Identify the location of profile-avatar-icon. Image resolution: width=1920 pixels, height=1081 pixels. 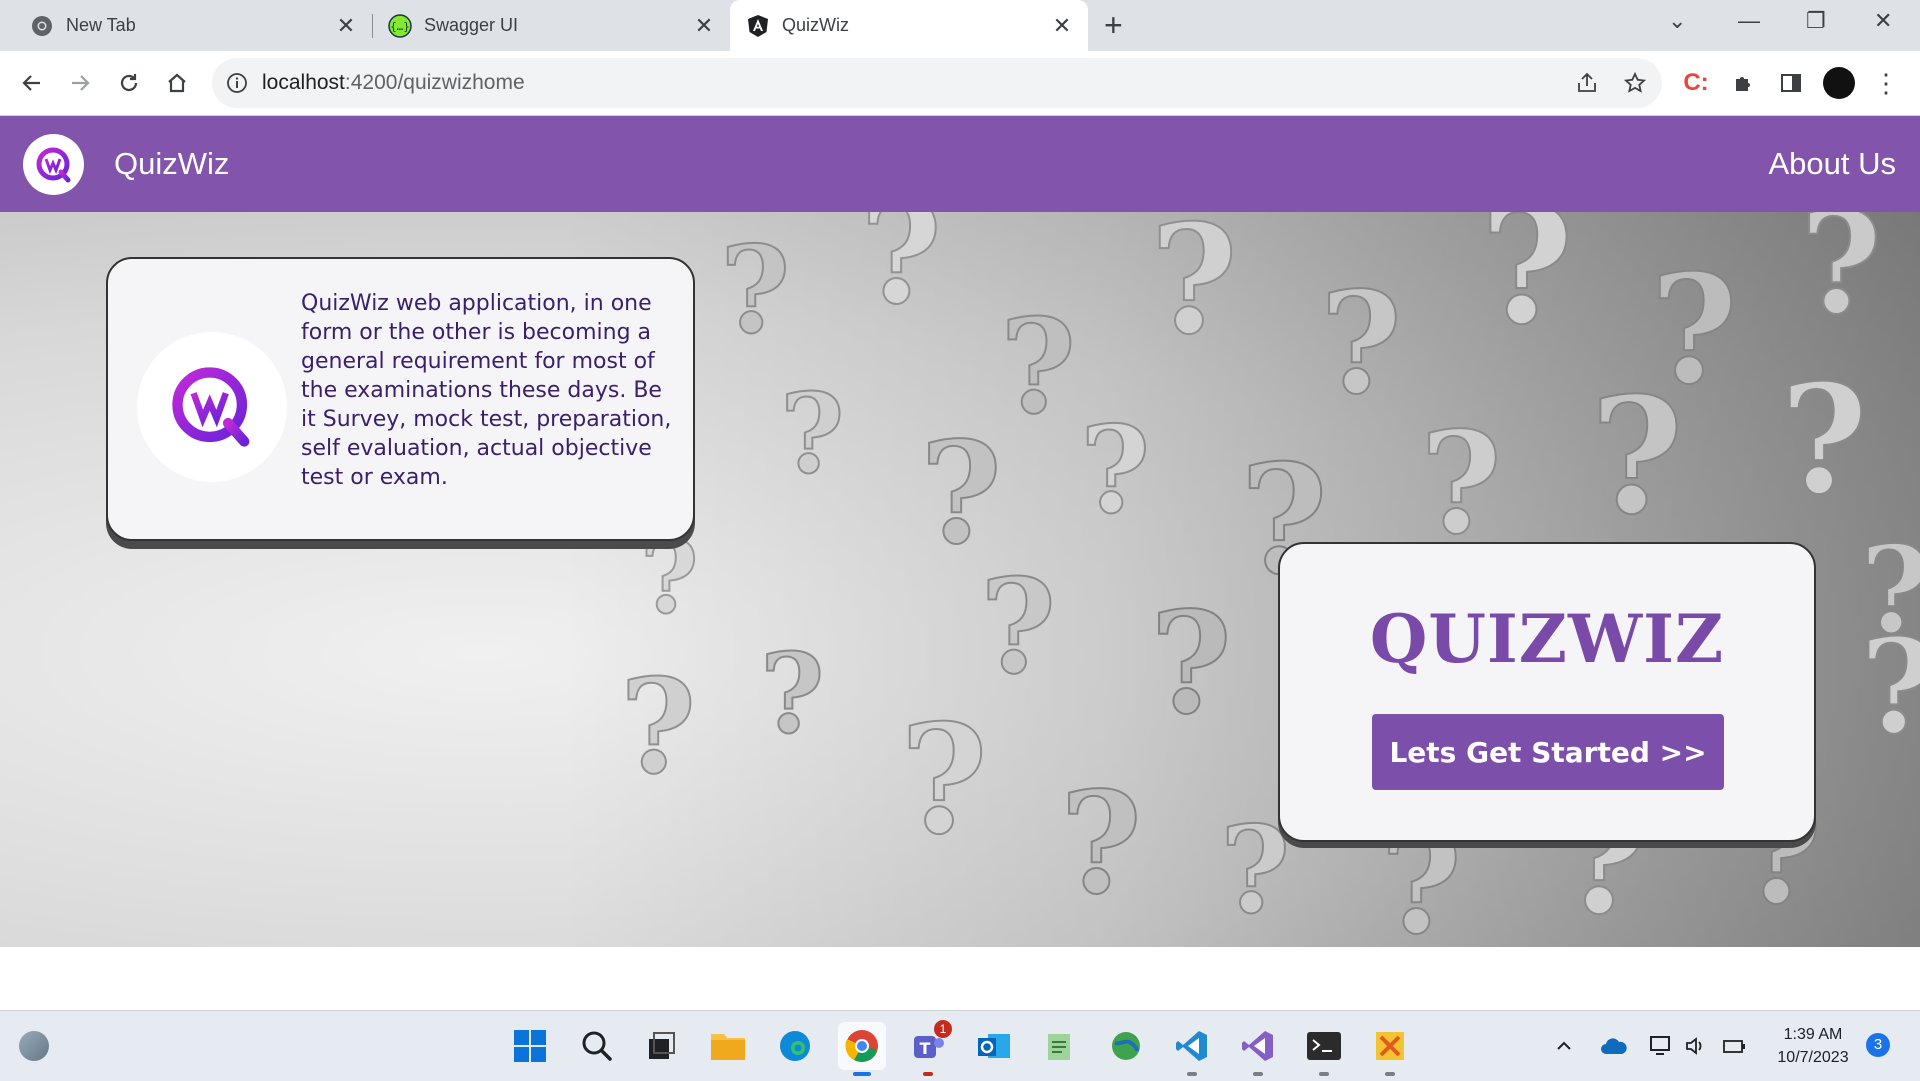
(1839, 83).